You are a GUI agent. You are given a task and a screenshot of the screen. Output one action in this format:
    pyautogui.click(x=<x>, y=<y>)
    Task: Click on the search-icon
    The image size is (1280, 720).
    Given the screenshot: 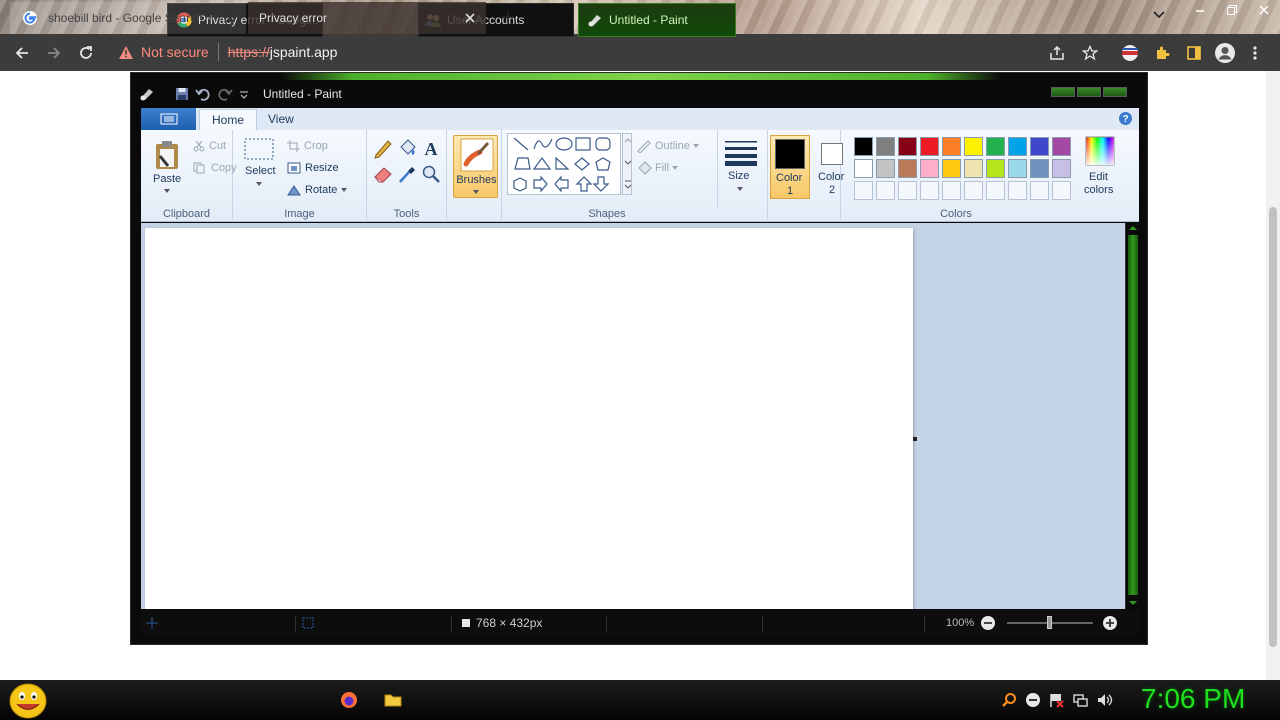 What is the action you would take?
    pyautogui.click(x=1009, y=700)
    